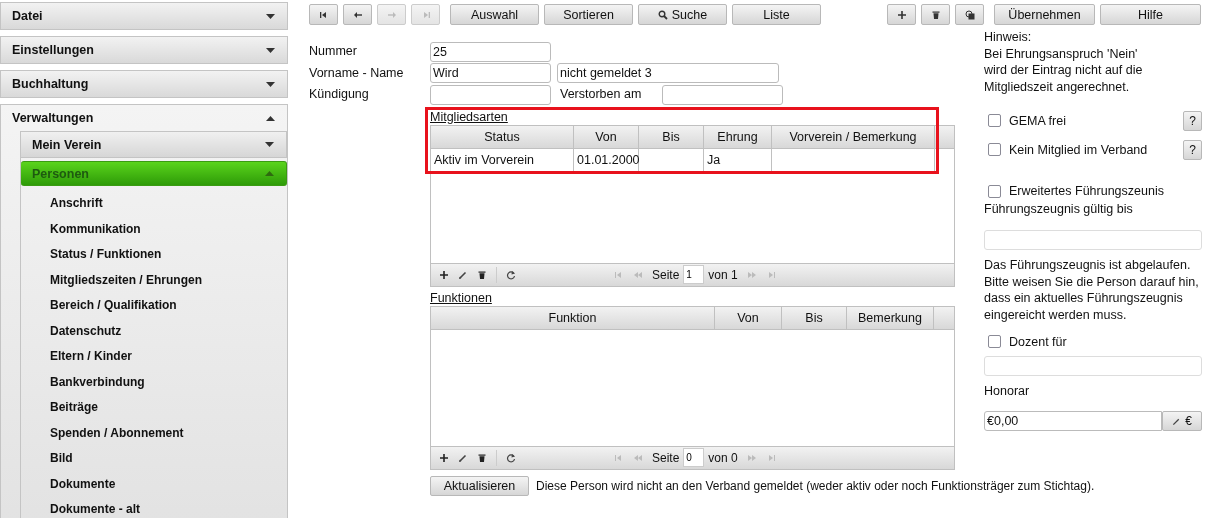 Image resolution: width=1205 pixels, height=518 pixels. What do you see at coordinates (815, 485) in the screenshot?
I see `status-message: Diese Person wird nicht an den Verband gemeldet (weder aktiv oder noch Funktionsträger zum Stichtag).` at bounding box center [815, 485].